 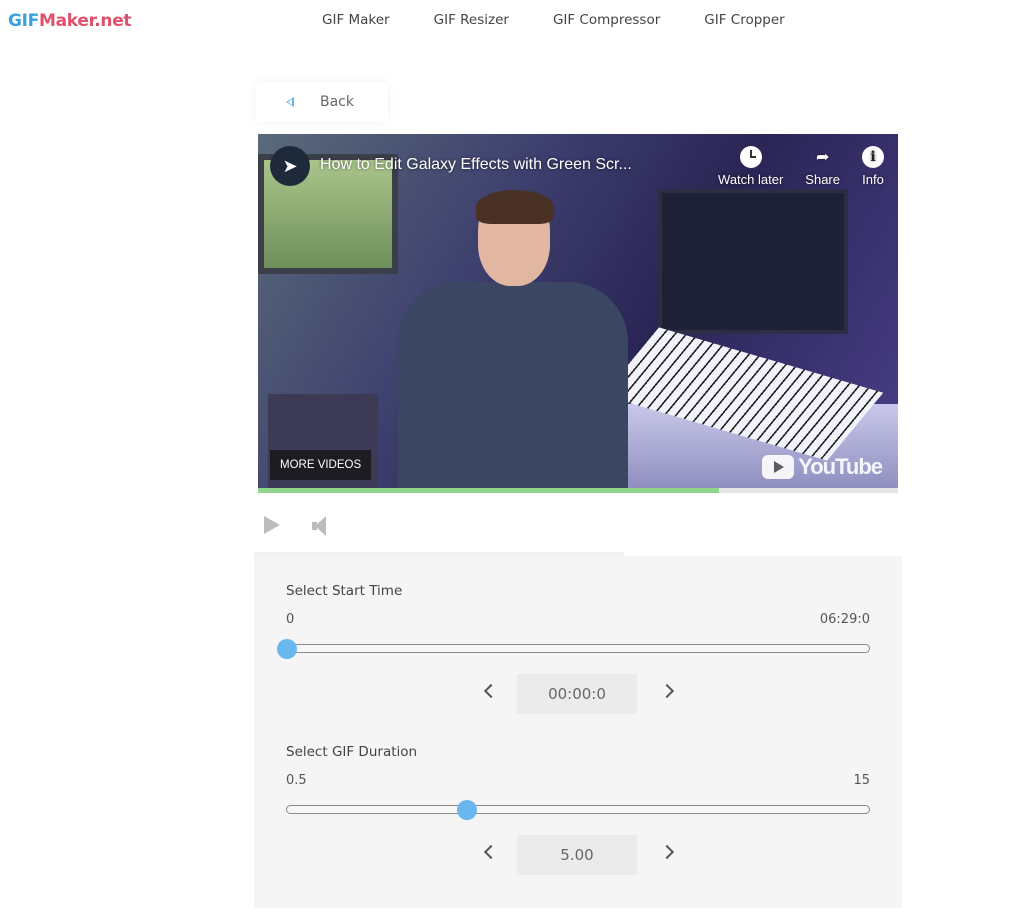 What do you see at coordinates (290, 166) in the screenshot?
I see `filmora-logo-icon: ➤` at bounding box center [290, 166].